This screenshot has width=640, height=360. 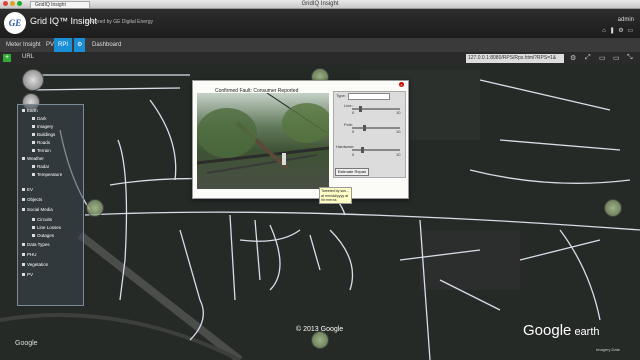 What do you see at coordinates (35, 264) in the screenshot?
I see `tree-node: Vegetation` at bounding box center [35, 264].